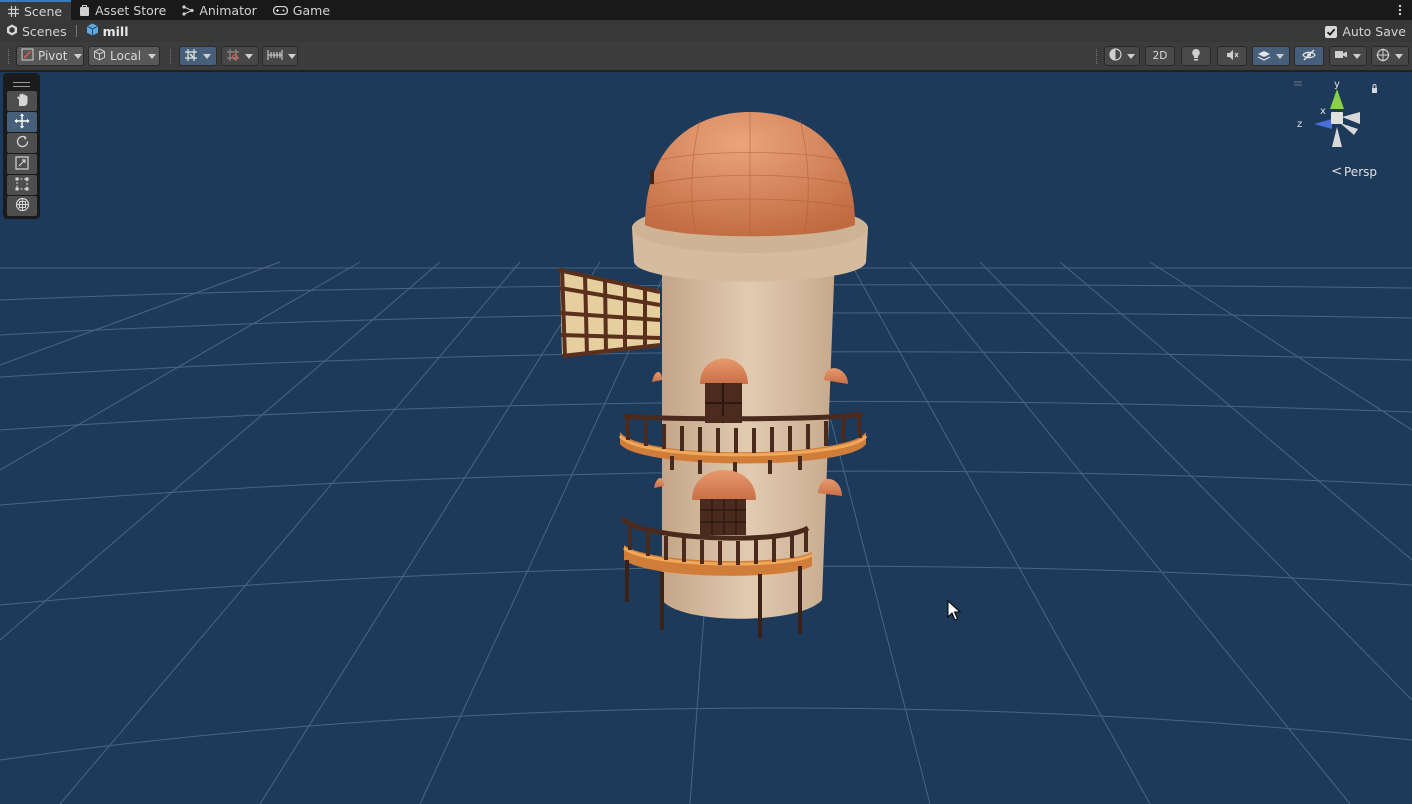  What do you see at coordinates (13, 11) in the screenshot?
I see `grid-icon` at bounding box center [13, 11].